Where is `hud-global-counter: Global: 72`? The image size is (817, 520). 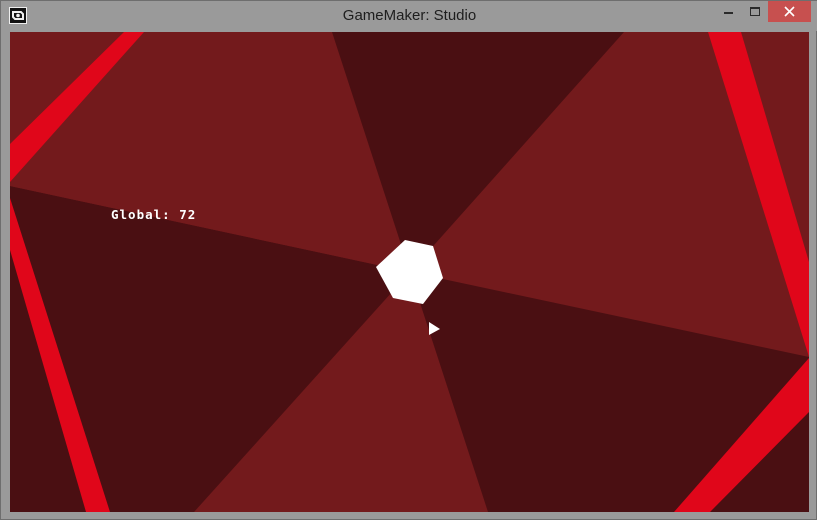 hud-global-counter: Global: 72 is located at coordinates (154, 214).